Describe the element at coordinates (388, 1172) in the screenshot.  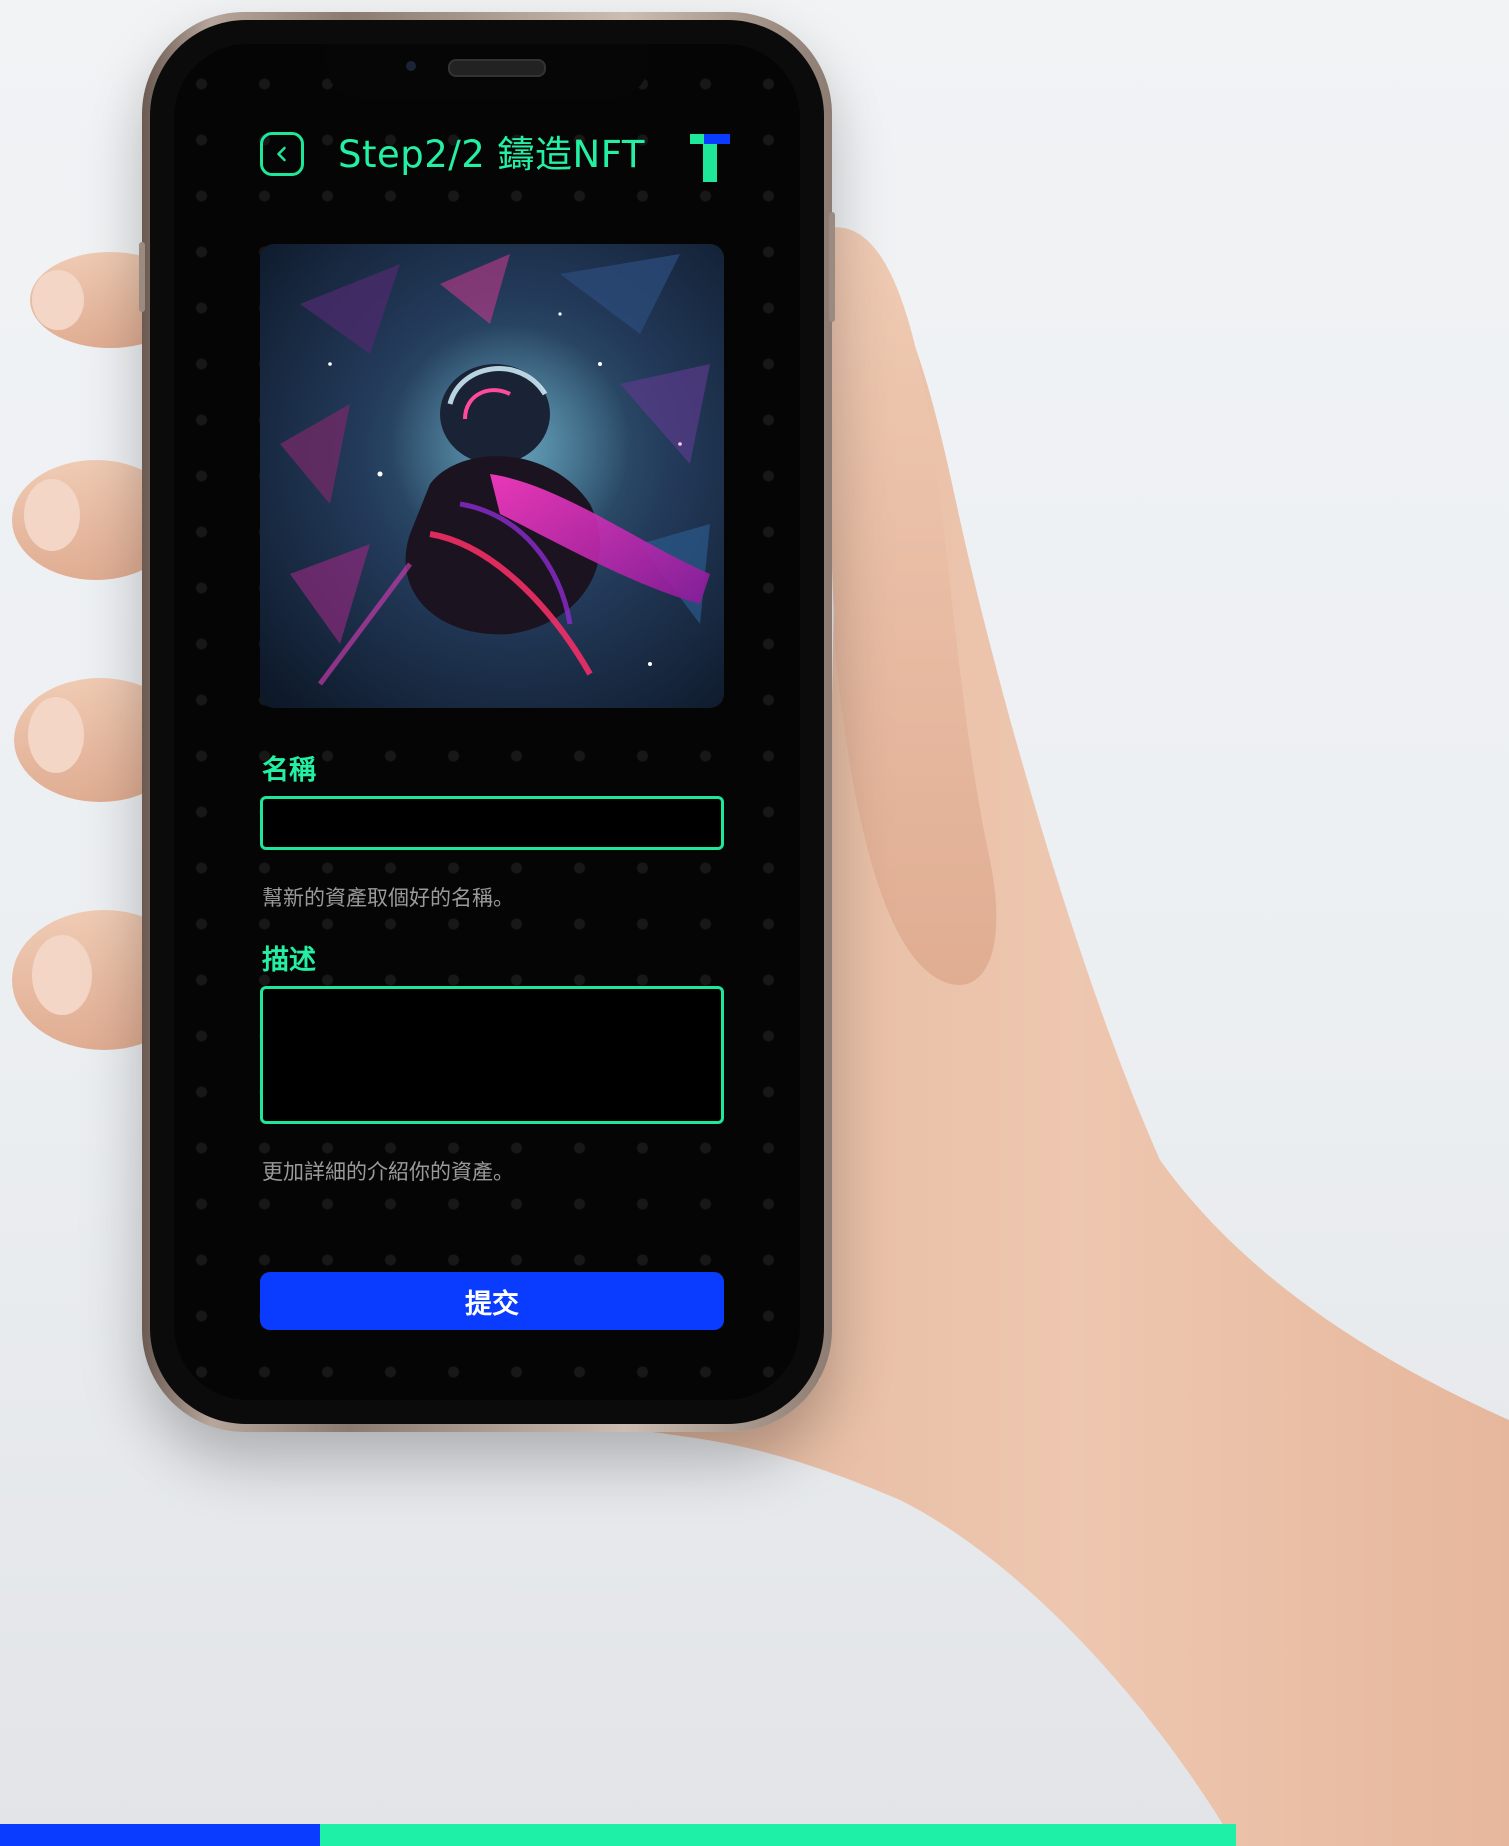
I see `description-hint: 更加詳細的介紹你的資產。` at that location.